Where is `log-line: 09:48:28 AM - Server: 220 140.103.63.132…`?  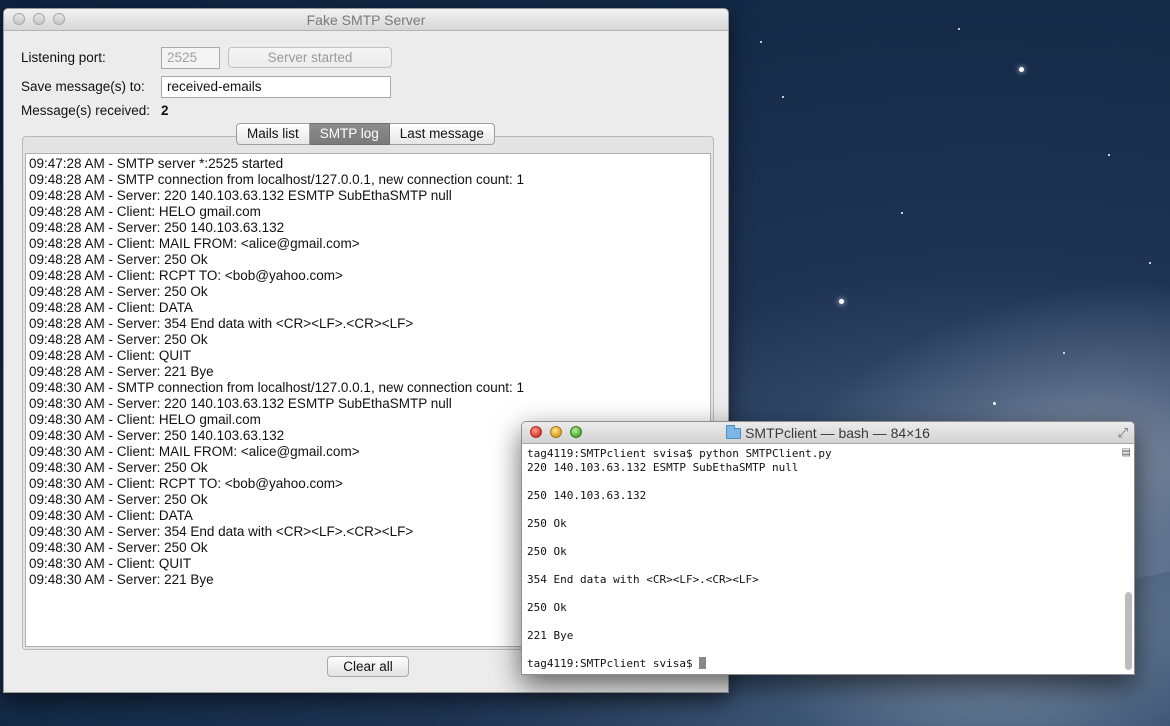 log-line: 09:48:28 AM - Server: 220 140.103.63.132… is located at coordinates (240, 195).